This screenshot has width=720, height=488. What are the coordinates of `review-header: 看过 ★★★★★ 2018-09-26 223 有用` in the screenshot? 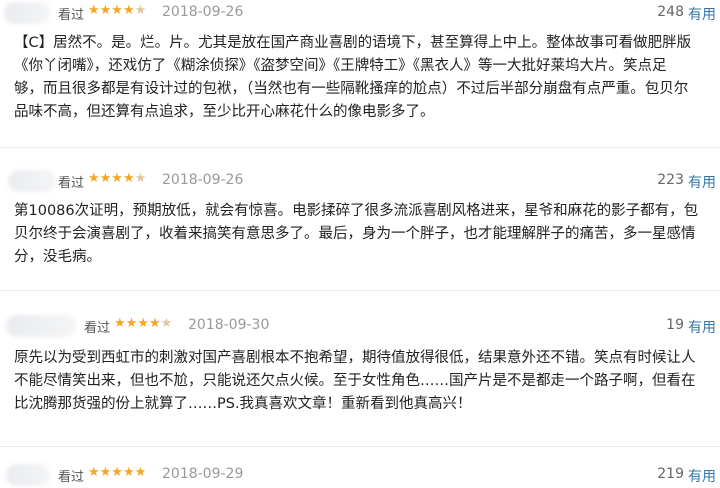 It's located at (360, 181).